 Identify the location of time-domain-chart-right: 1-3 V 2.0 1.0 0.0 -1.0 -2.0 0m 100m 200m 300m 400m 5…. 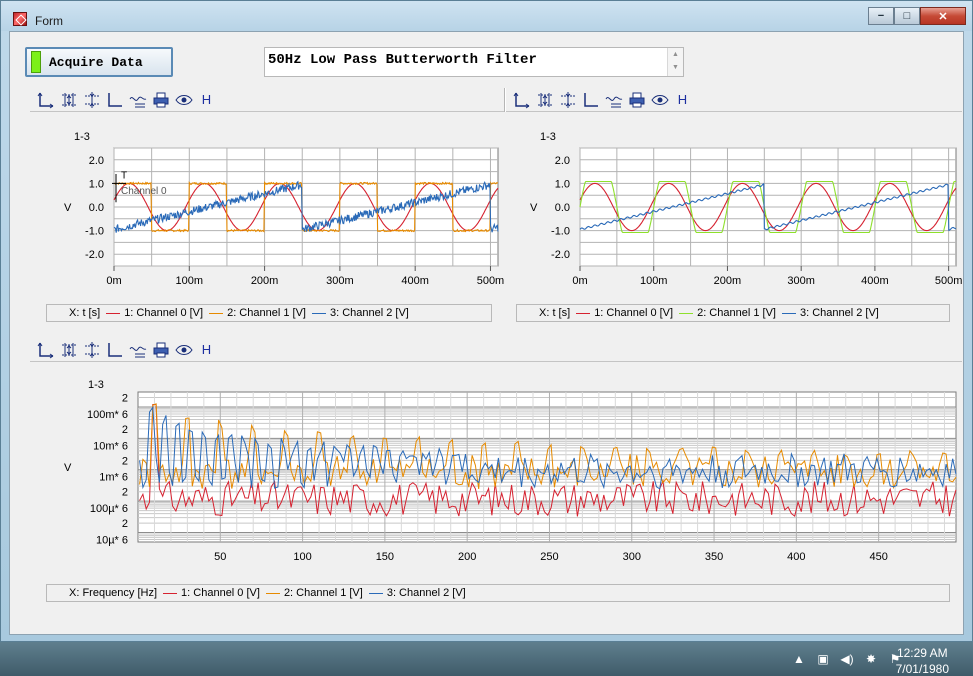
(741, 213).